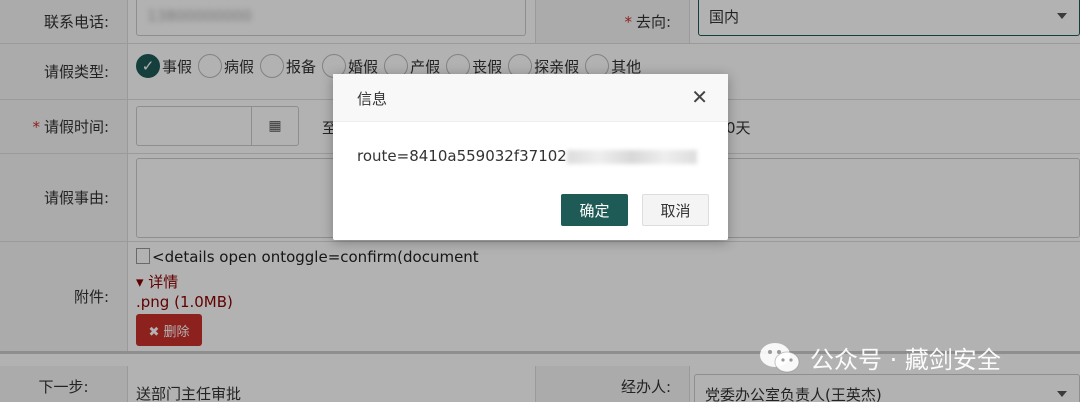 The height and width of the screenshot is (402, 1080). Describe the element at coordinates (631, 156) in the screenshot. I see `redacted-text` at that location.